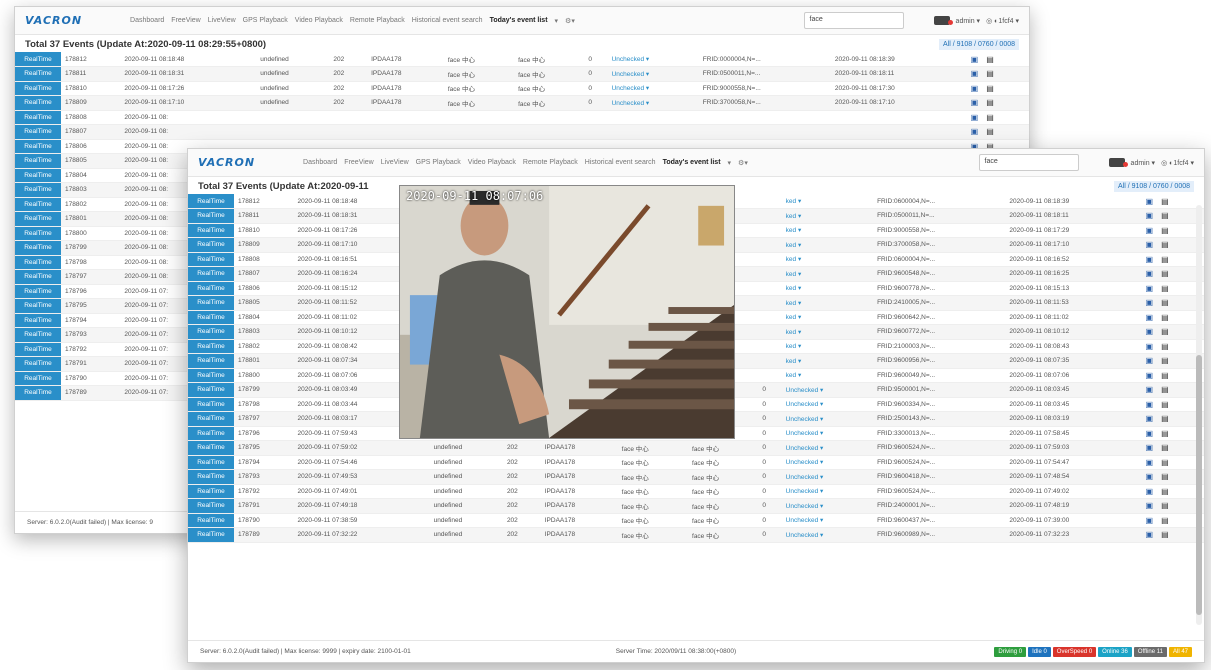  I want to click on status-badge: Offline 11, so click(1150, 651).